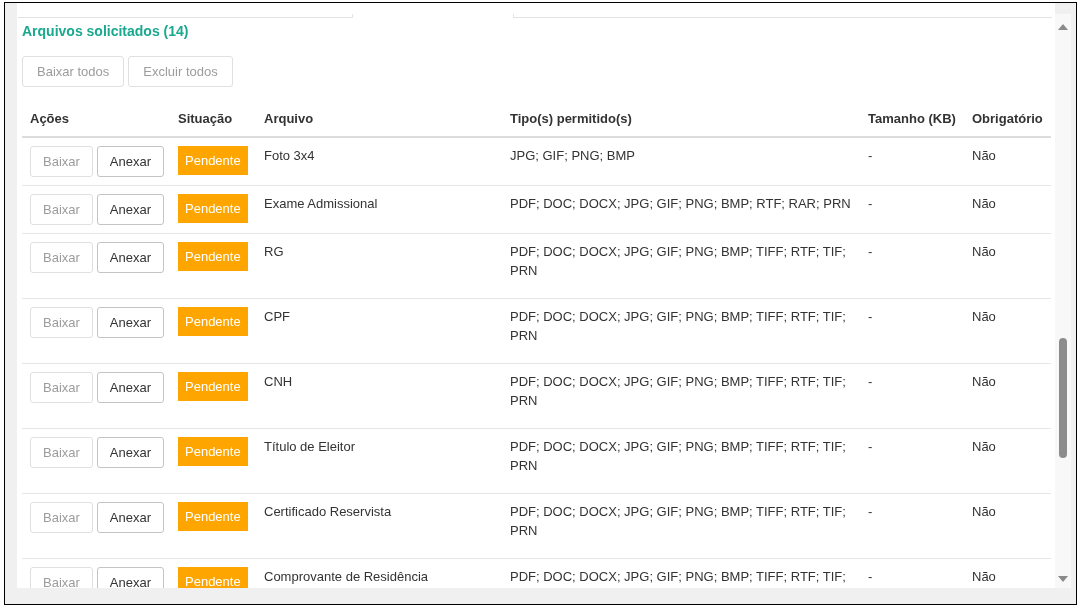  Describe the element at coordinates (681, 204) in the screenshot. I see `allowed-types: PDF; DOC; DOCX; JPG; GIF; PNG; BMP; RTF; RAR; PRN` at that location.